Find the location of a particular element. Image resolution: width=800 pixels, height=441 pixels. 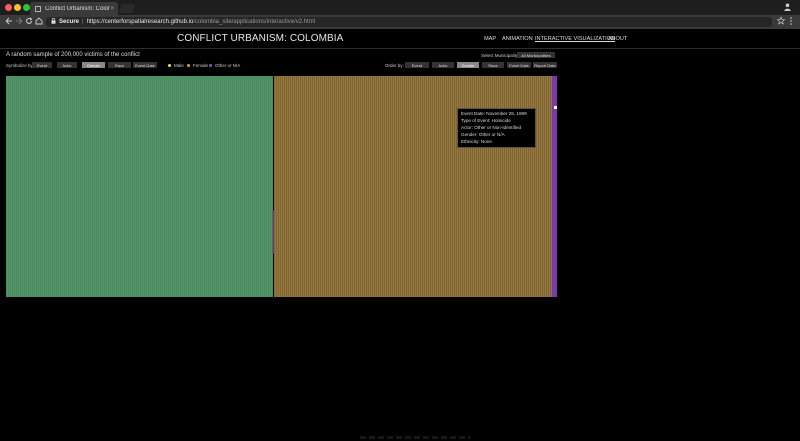

legend-item-other: Other or N/A is located at coordinates (224, 65).